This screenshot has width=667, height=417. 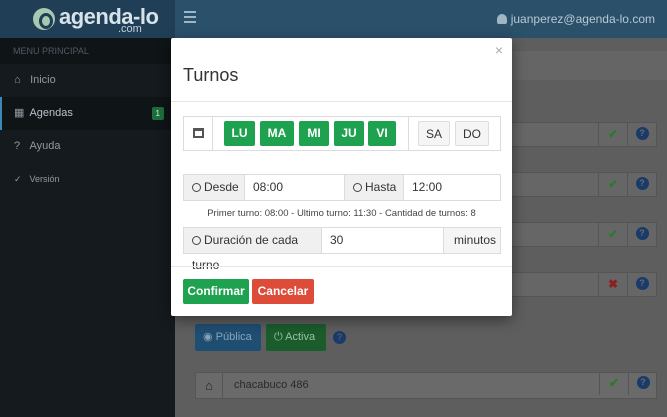 I want to click on time-range: Desde 08:00 Hasta 12:00, so click(x=342, y=187).